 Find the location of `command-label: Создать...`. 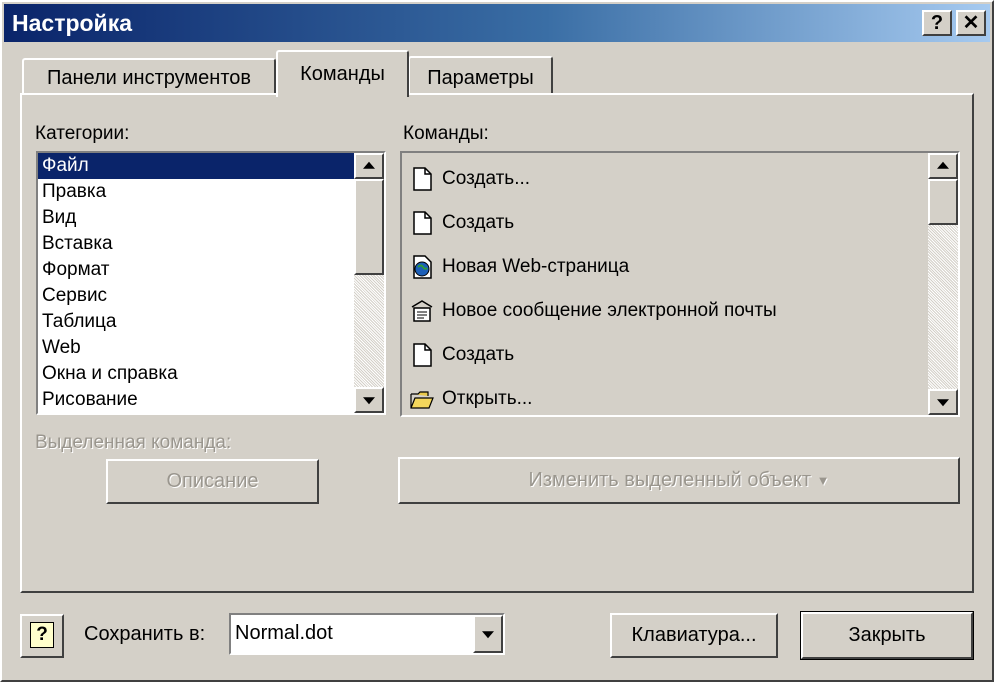

command-label: Создать... is located at coordinates (486, 178).